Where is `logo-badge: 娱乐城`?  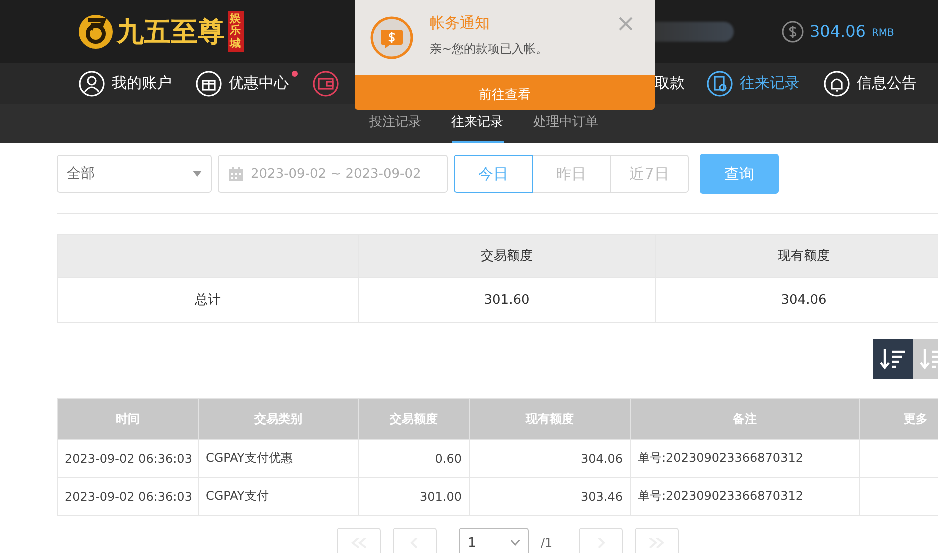
logo-badge: 娱乐城 is located at coordinates (236, 31).